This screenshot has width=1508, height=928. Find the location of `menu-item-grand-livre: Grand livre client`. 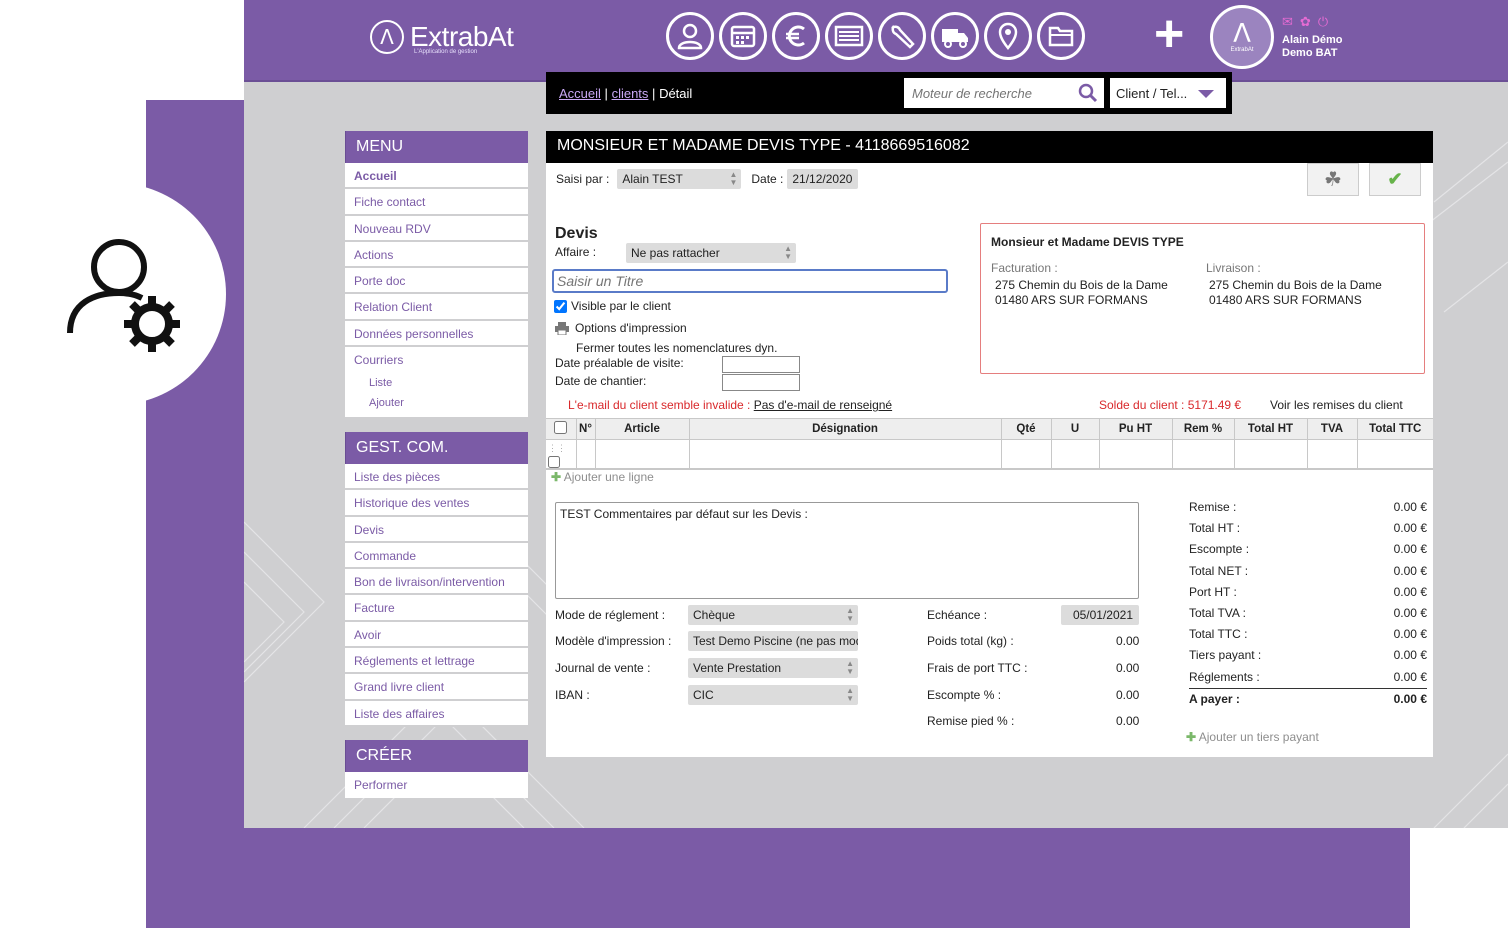

menu-item-grand-livre: Grand livre client is located at coordinates (436, 687).